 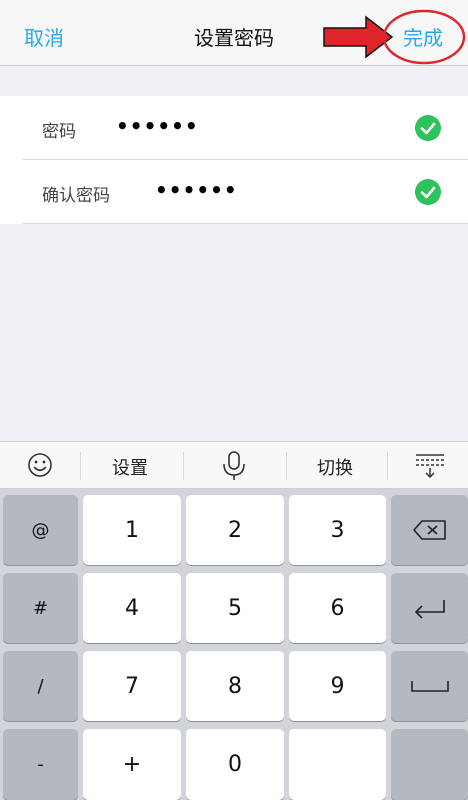 I want to click on key-at: @, so click(x=40, y=530).